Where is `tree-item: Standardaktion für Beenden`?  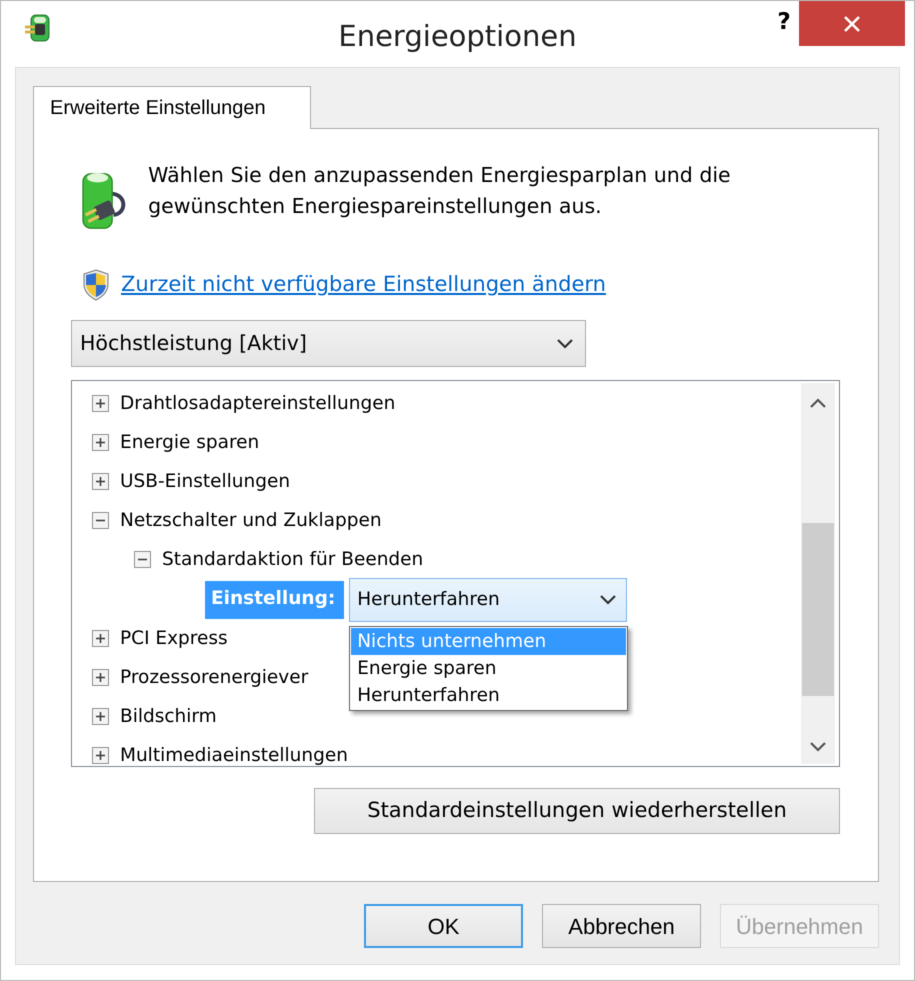
tree-item: Standardaktion für Beenden is located at coordinates (293, 560).